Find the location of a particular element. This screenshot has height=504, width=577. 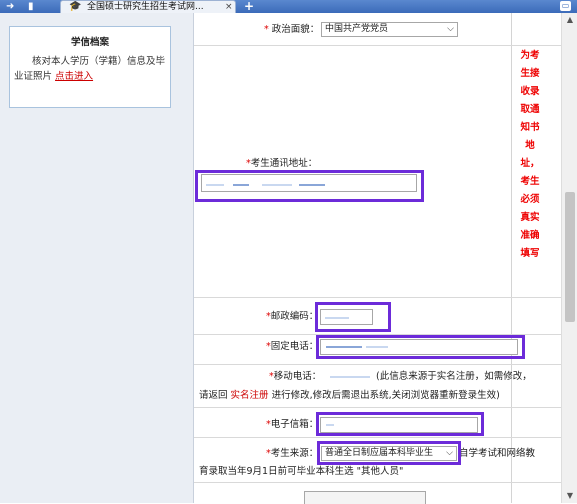

column-divider is located at coordinates (511, 258).